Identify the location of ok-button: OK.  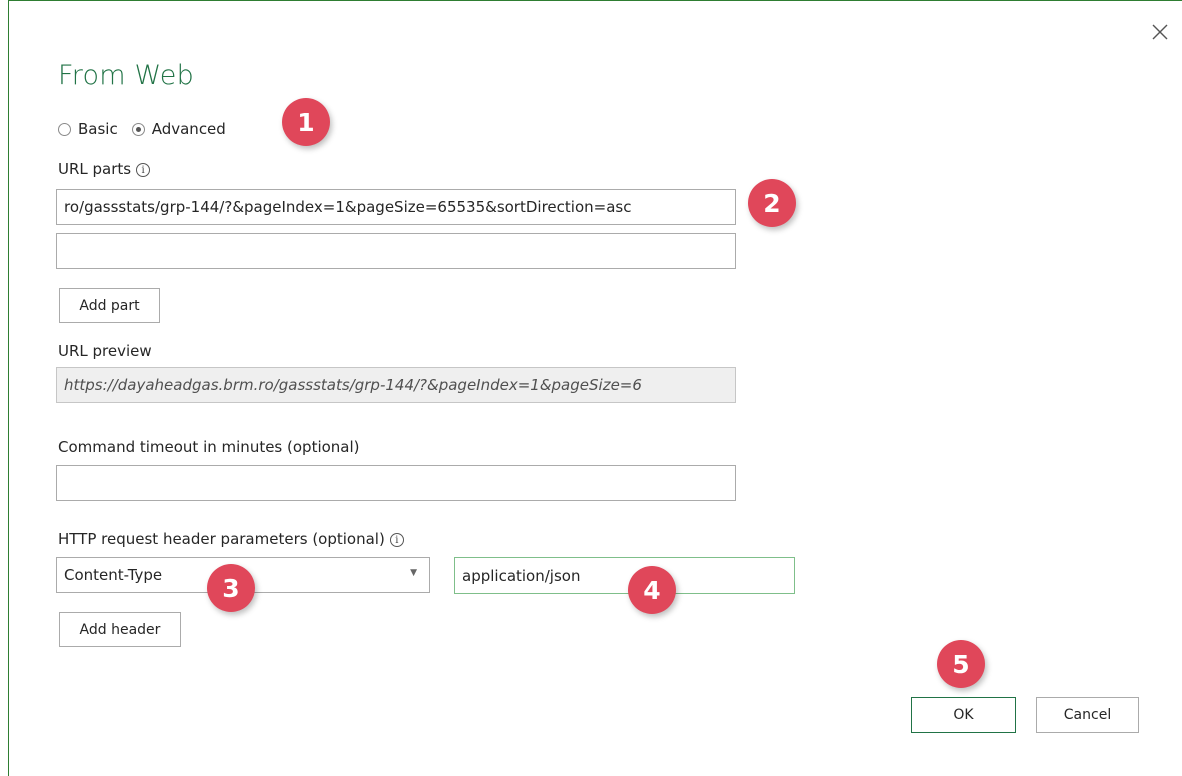
(963, 715).